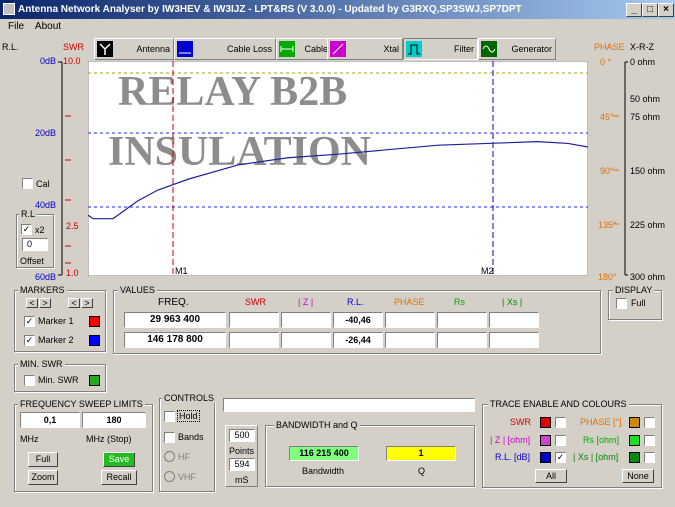 The height and width of the screenshot is (507, 675). What do you see at coordinates (134, 49) in the screenshot?
I see `tab-antenna: Antenna` at bounding box center [134, 49].